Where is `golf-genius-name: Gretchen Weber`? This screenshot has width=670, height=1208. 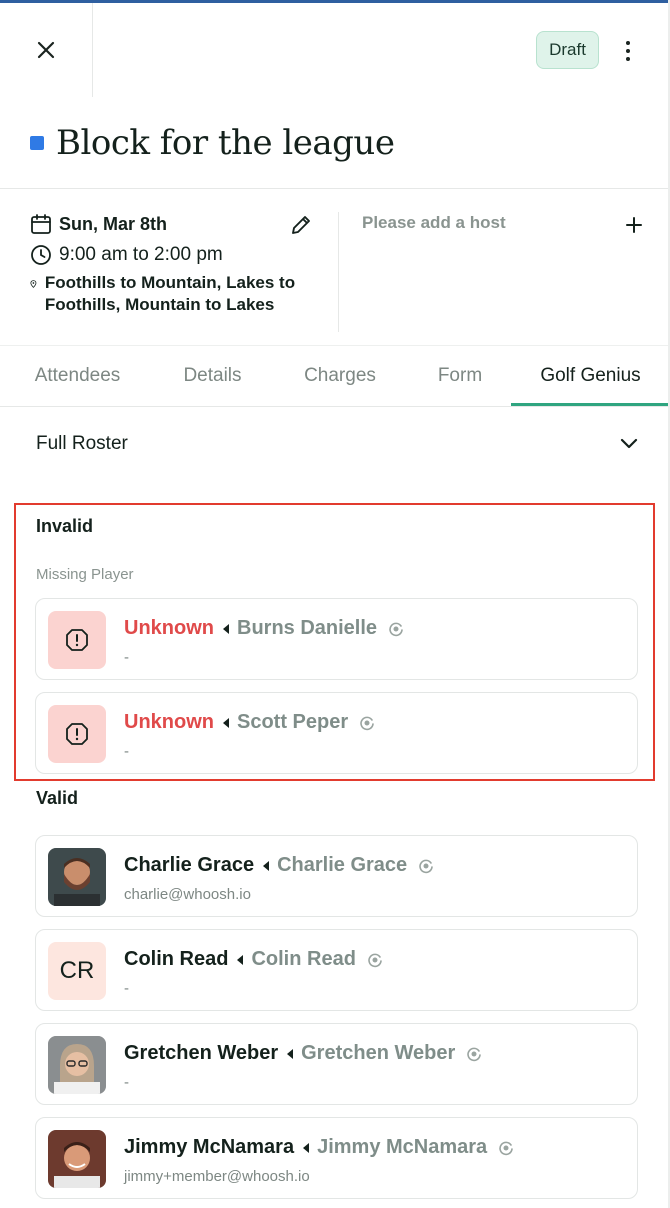 golf-genius-name: Gretchen Weber is located at coordinates (378, 1053).